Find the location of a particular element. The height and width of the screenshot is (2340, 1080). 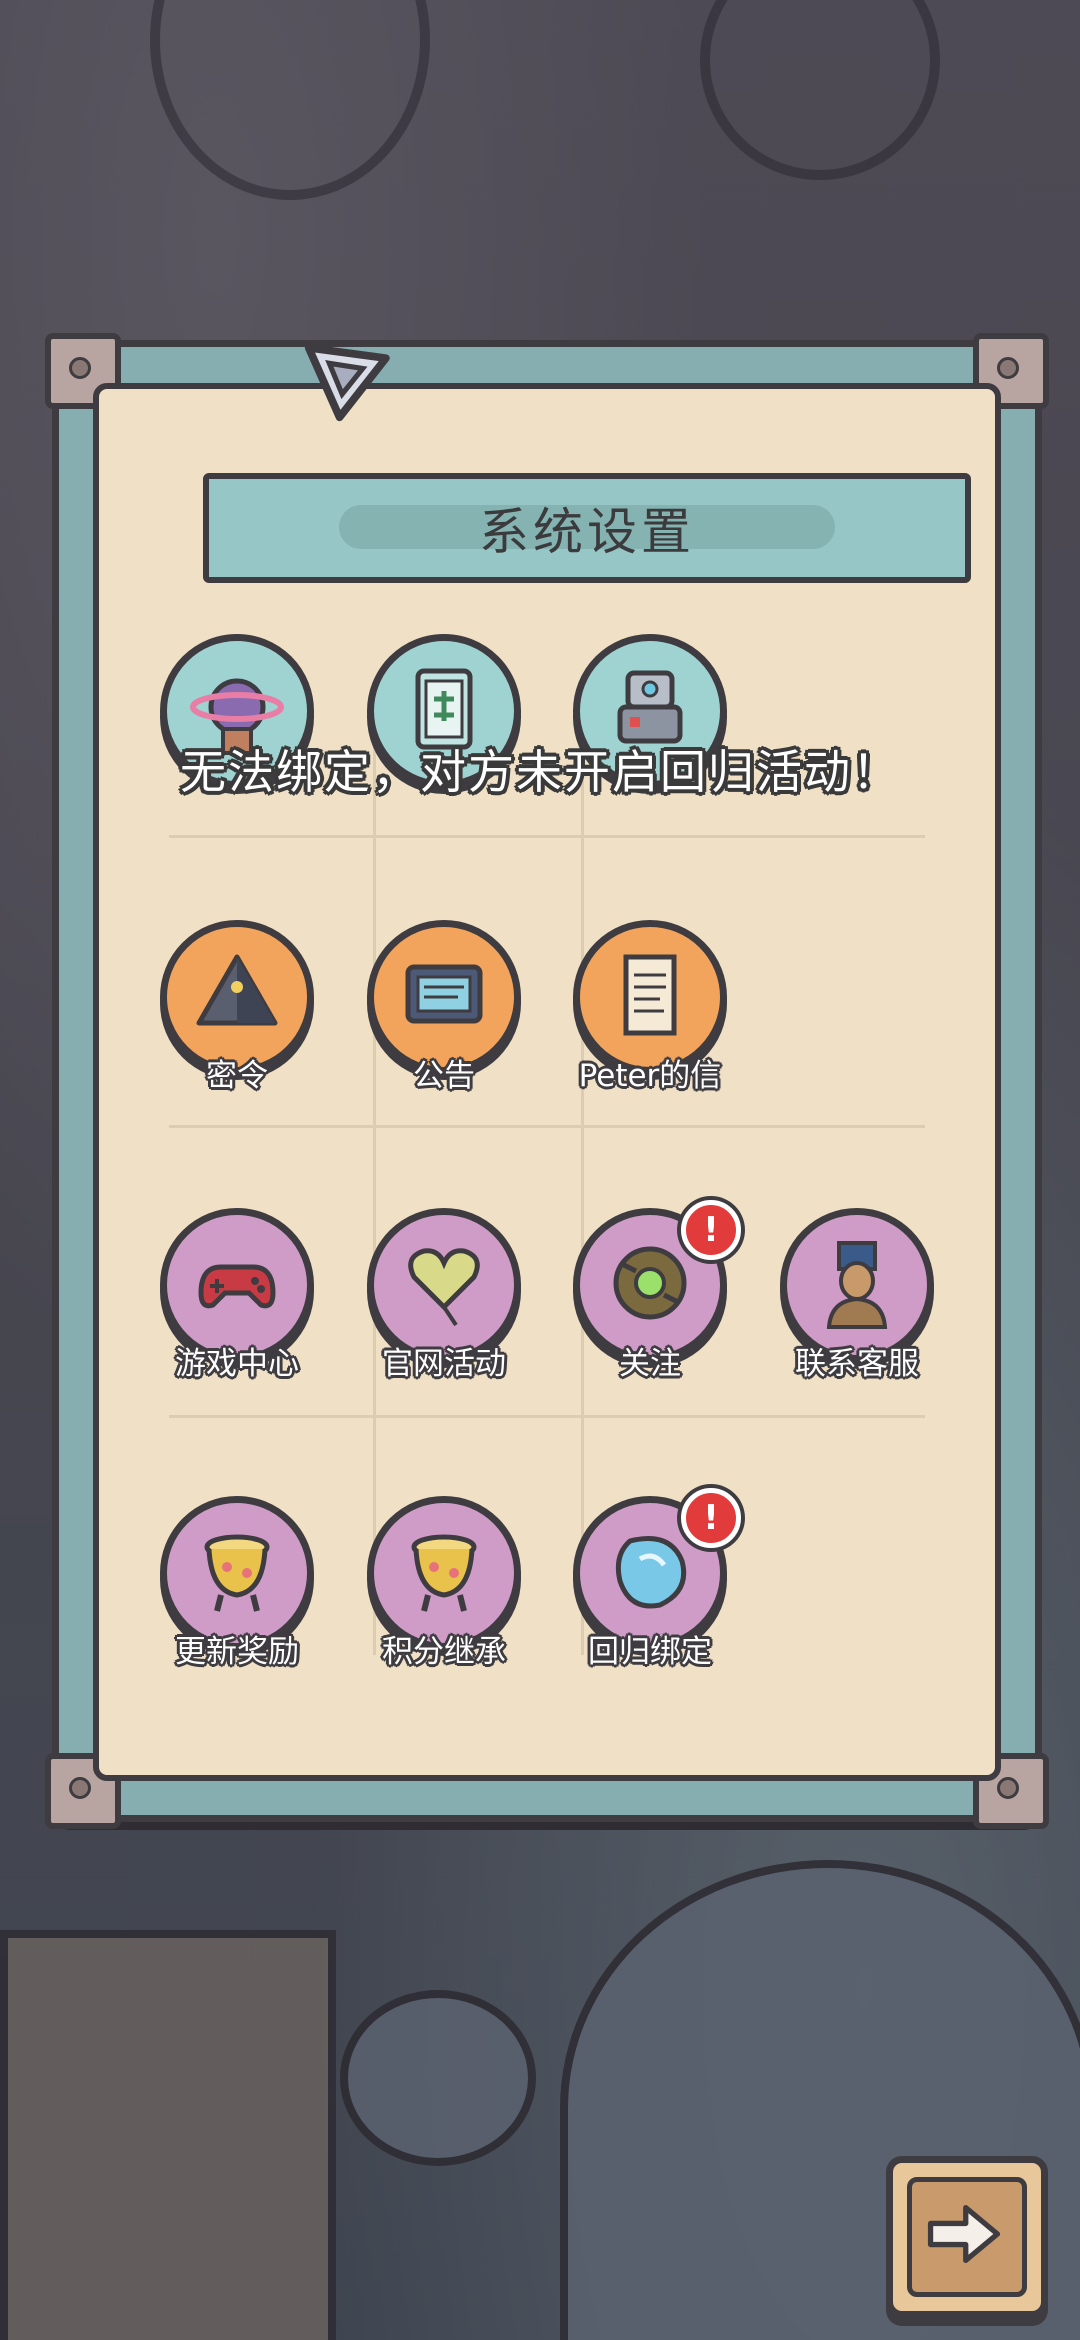

code-label: 密令 is located at coordinates (237, 1076).